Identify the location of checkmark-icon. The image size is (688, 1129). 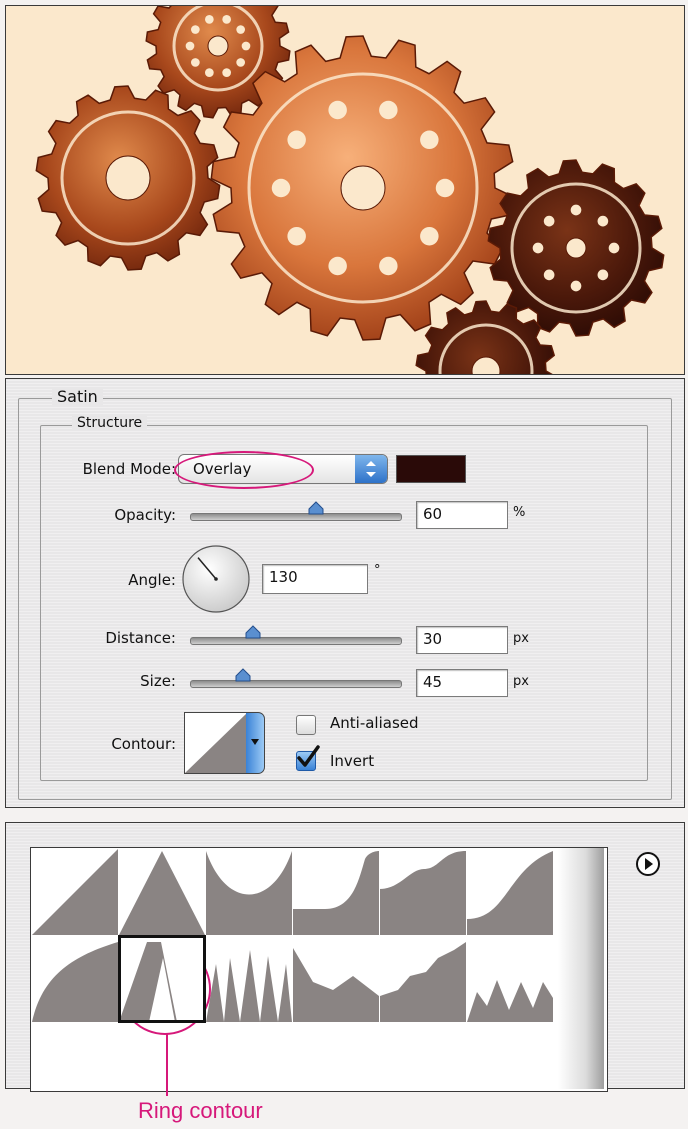
(308, 756).